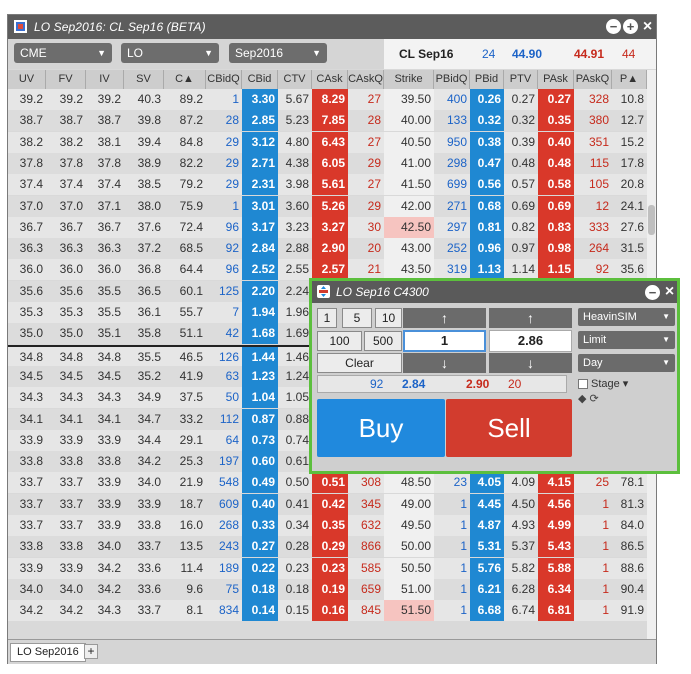  Describe the element at coordinates (651, 220) in the screenshot. I see `scrollbar-thumb` at that location.